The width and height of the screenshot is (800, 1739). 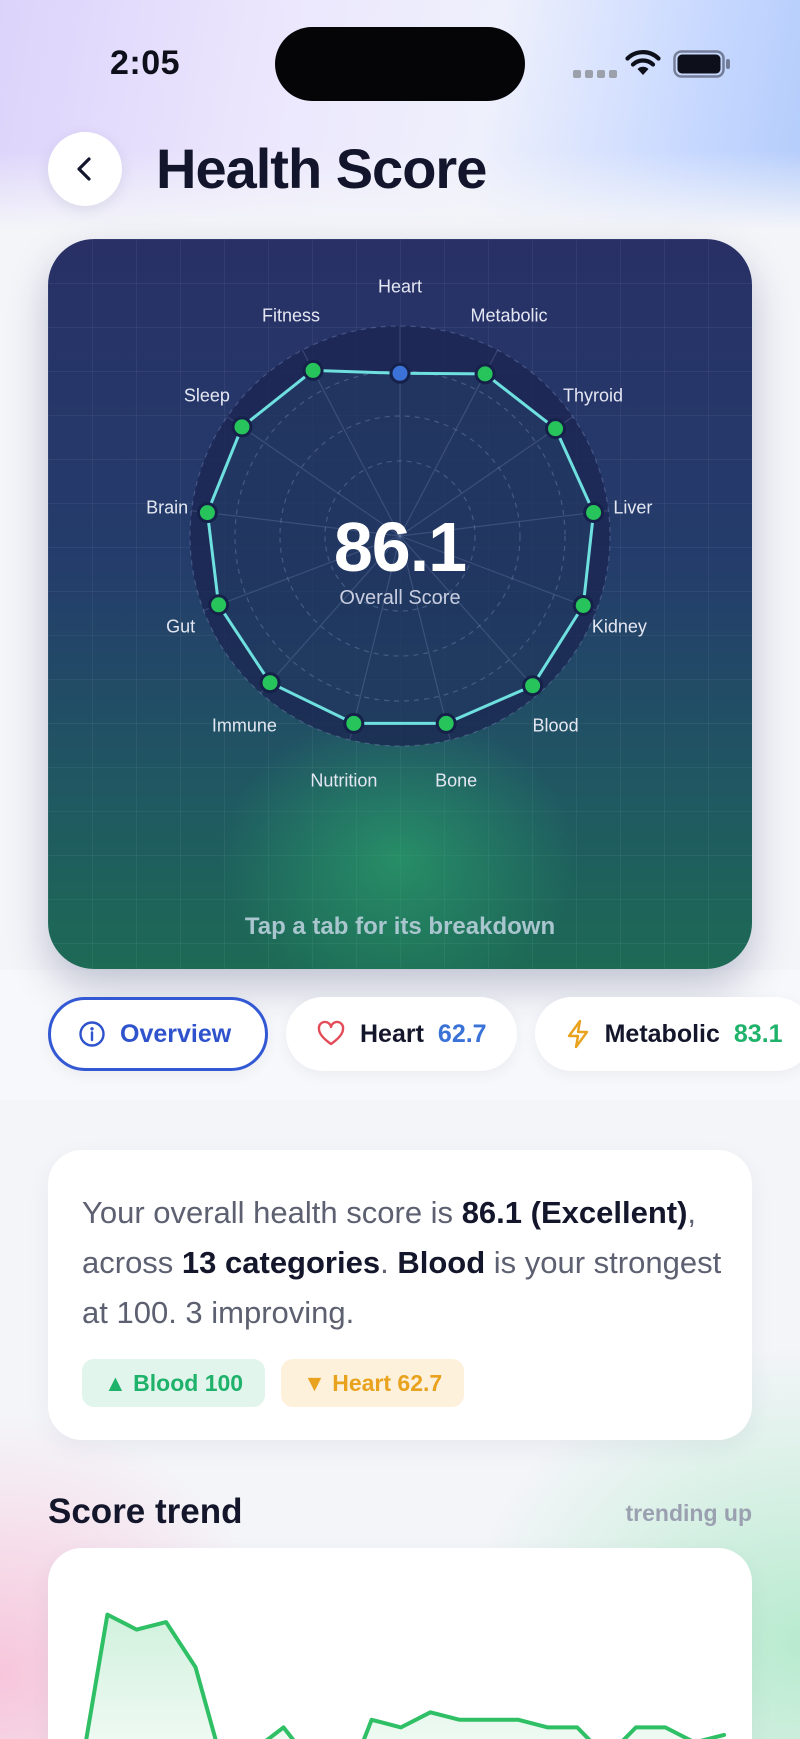 I want to click on tab-overview: Overview, so click(x=158, y=1034).